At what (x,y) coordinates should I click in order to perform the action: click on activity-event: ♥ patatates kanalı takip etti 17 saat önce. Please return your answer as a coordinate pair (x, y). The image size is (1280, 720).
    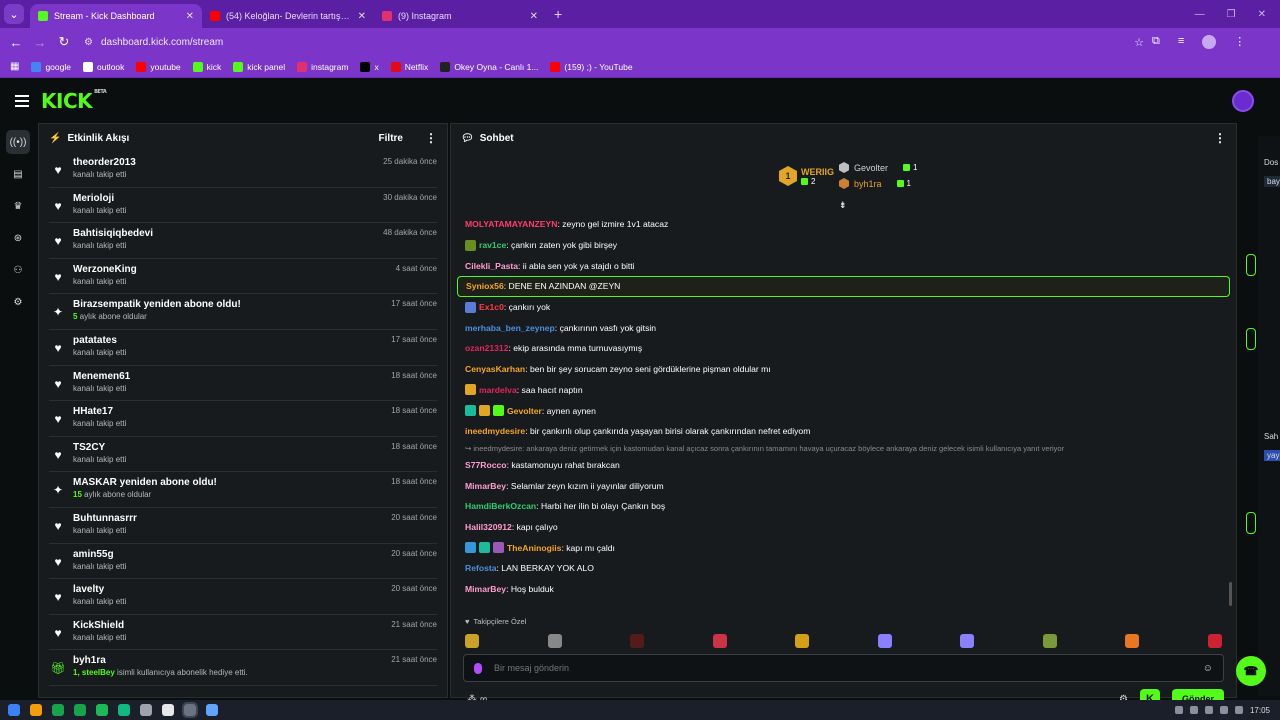
    Looking at the image, I should click on (243, 348).